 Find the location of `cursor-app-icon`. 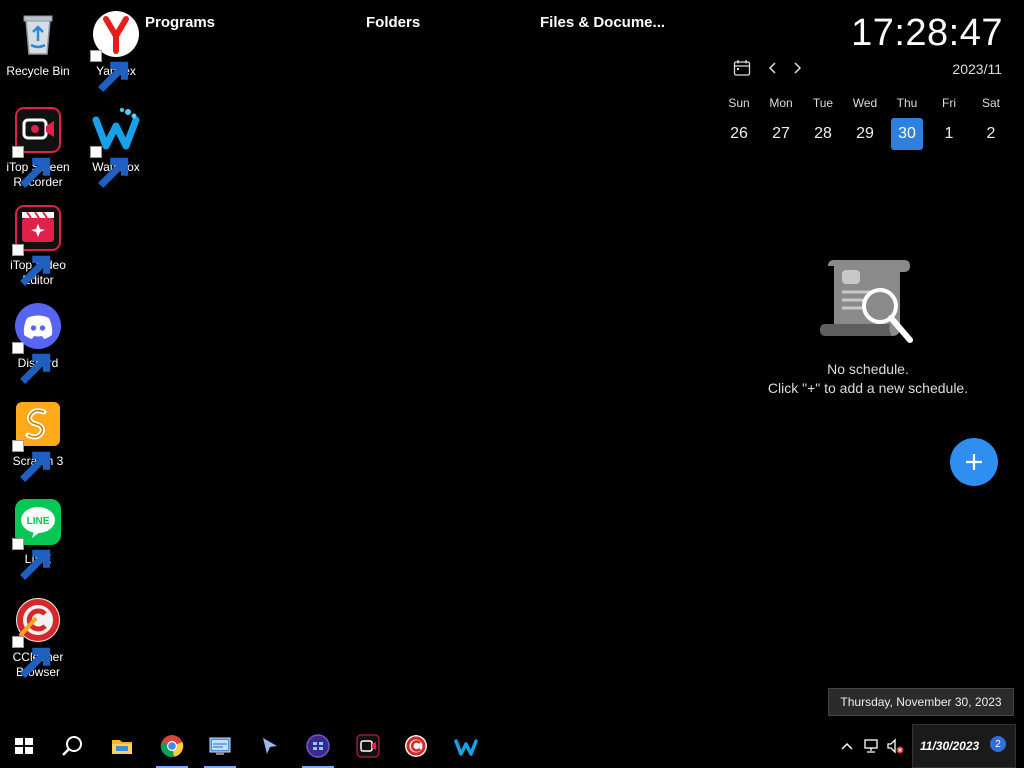

cursor-app-icon is located at coordinates (270, 746).